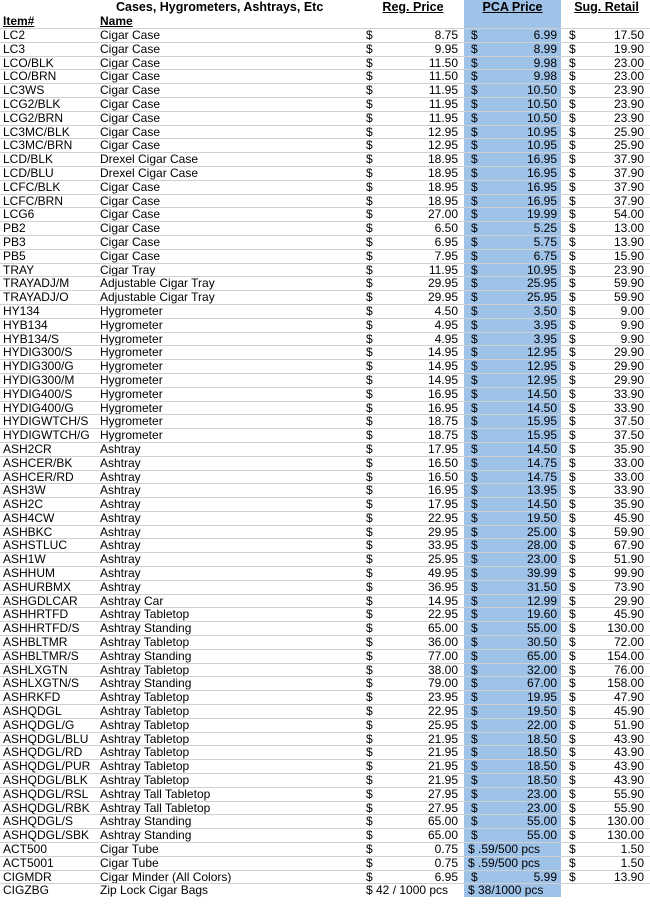 The width and height of the screenshot is (650, 904). What do you see at coordinates (325, 393) in the screenshot?
I see `table-row: HYDIG400/S Hygrometer $16.95 $14.50 $33.90` at bounding box center [325, 393].